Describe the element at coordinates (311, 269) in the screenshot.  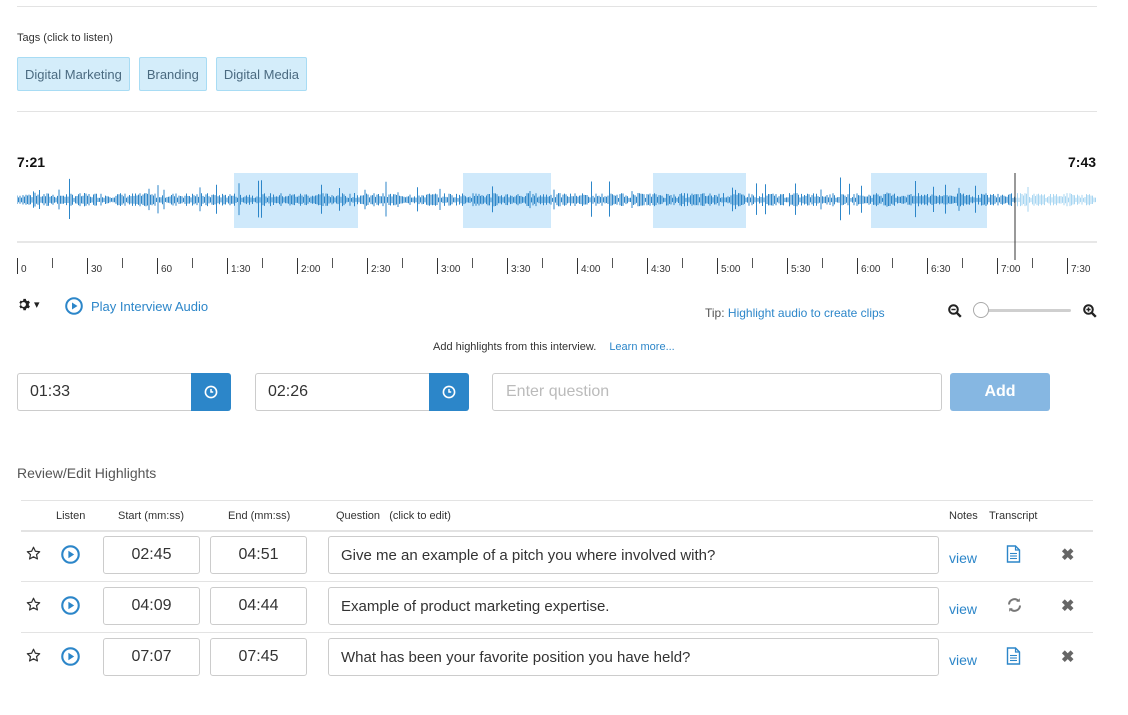
I see `tick-label: 2:00` at that location.